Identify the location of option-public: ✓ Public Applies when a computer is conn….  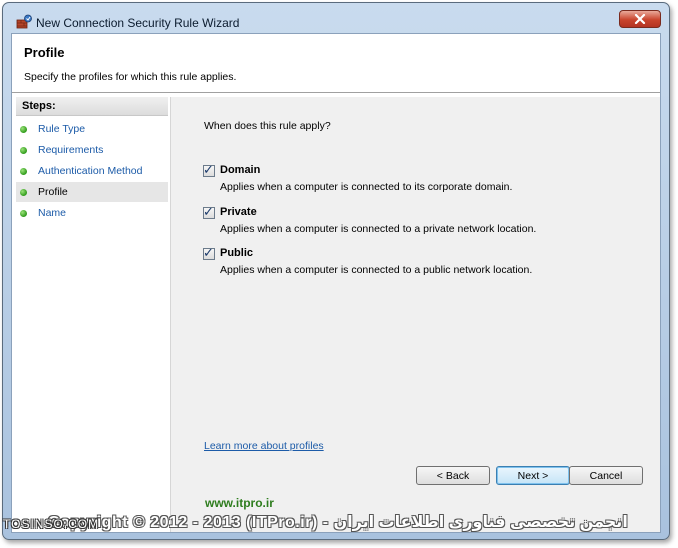
(413, 263).